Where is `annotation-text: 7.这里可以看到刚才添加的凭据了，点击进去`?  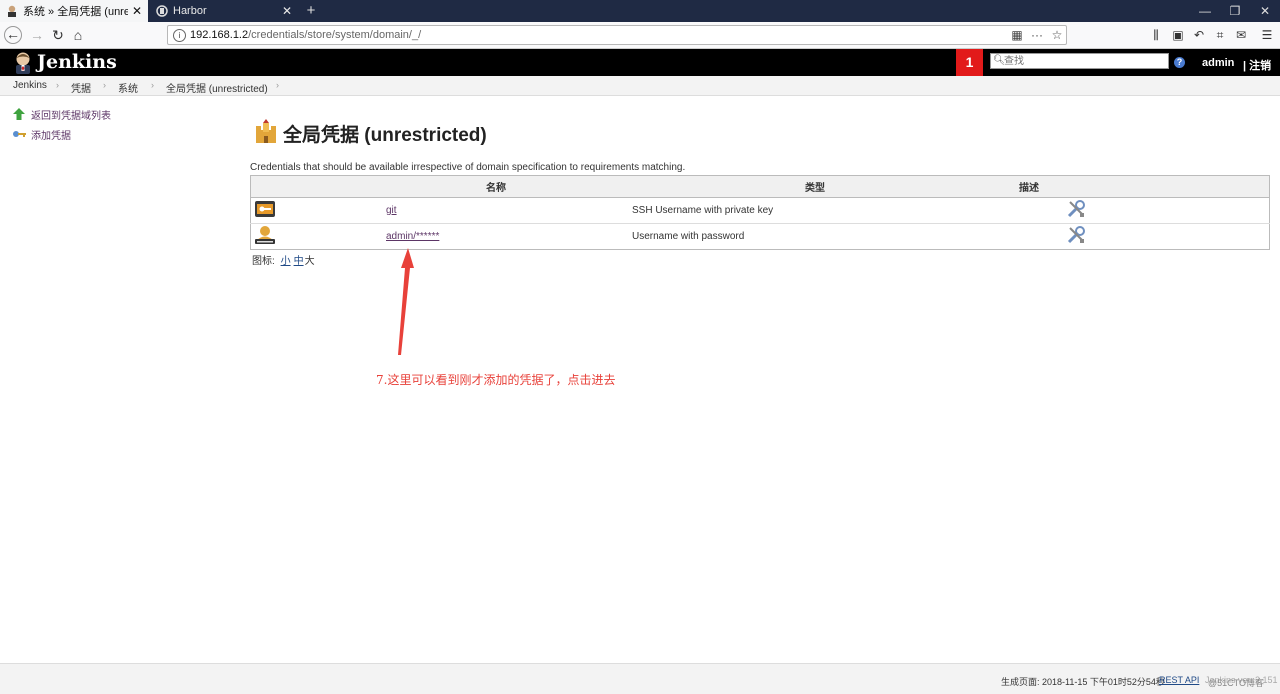 annotation-text: 7.这里可以看到刚才添加的凭据了，点击进去 is located at coordinates (496, 380).